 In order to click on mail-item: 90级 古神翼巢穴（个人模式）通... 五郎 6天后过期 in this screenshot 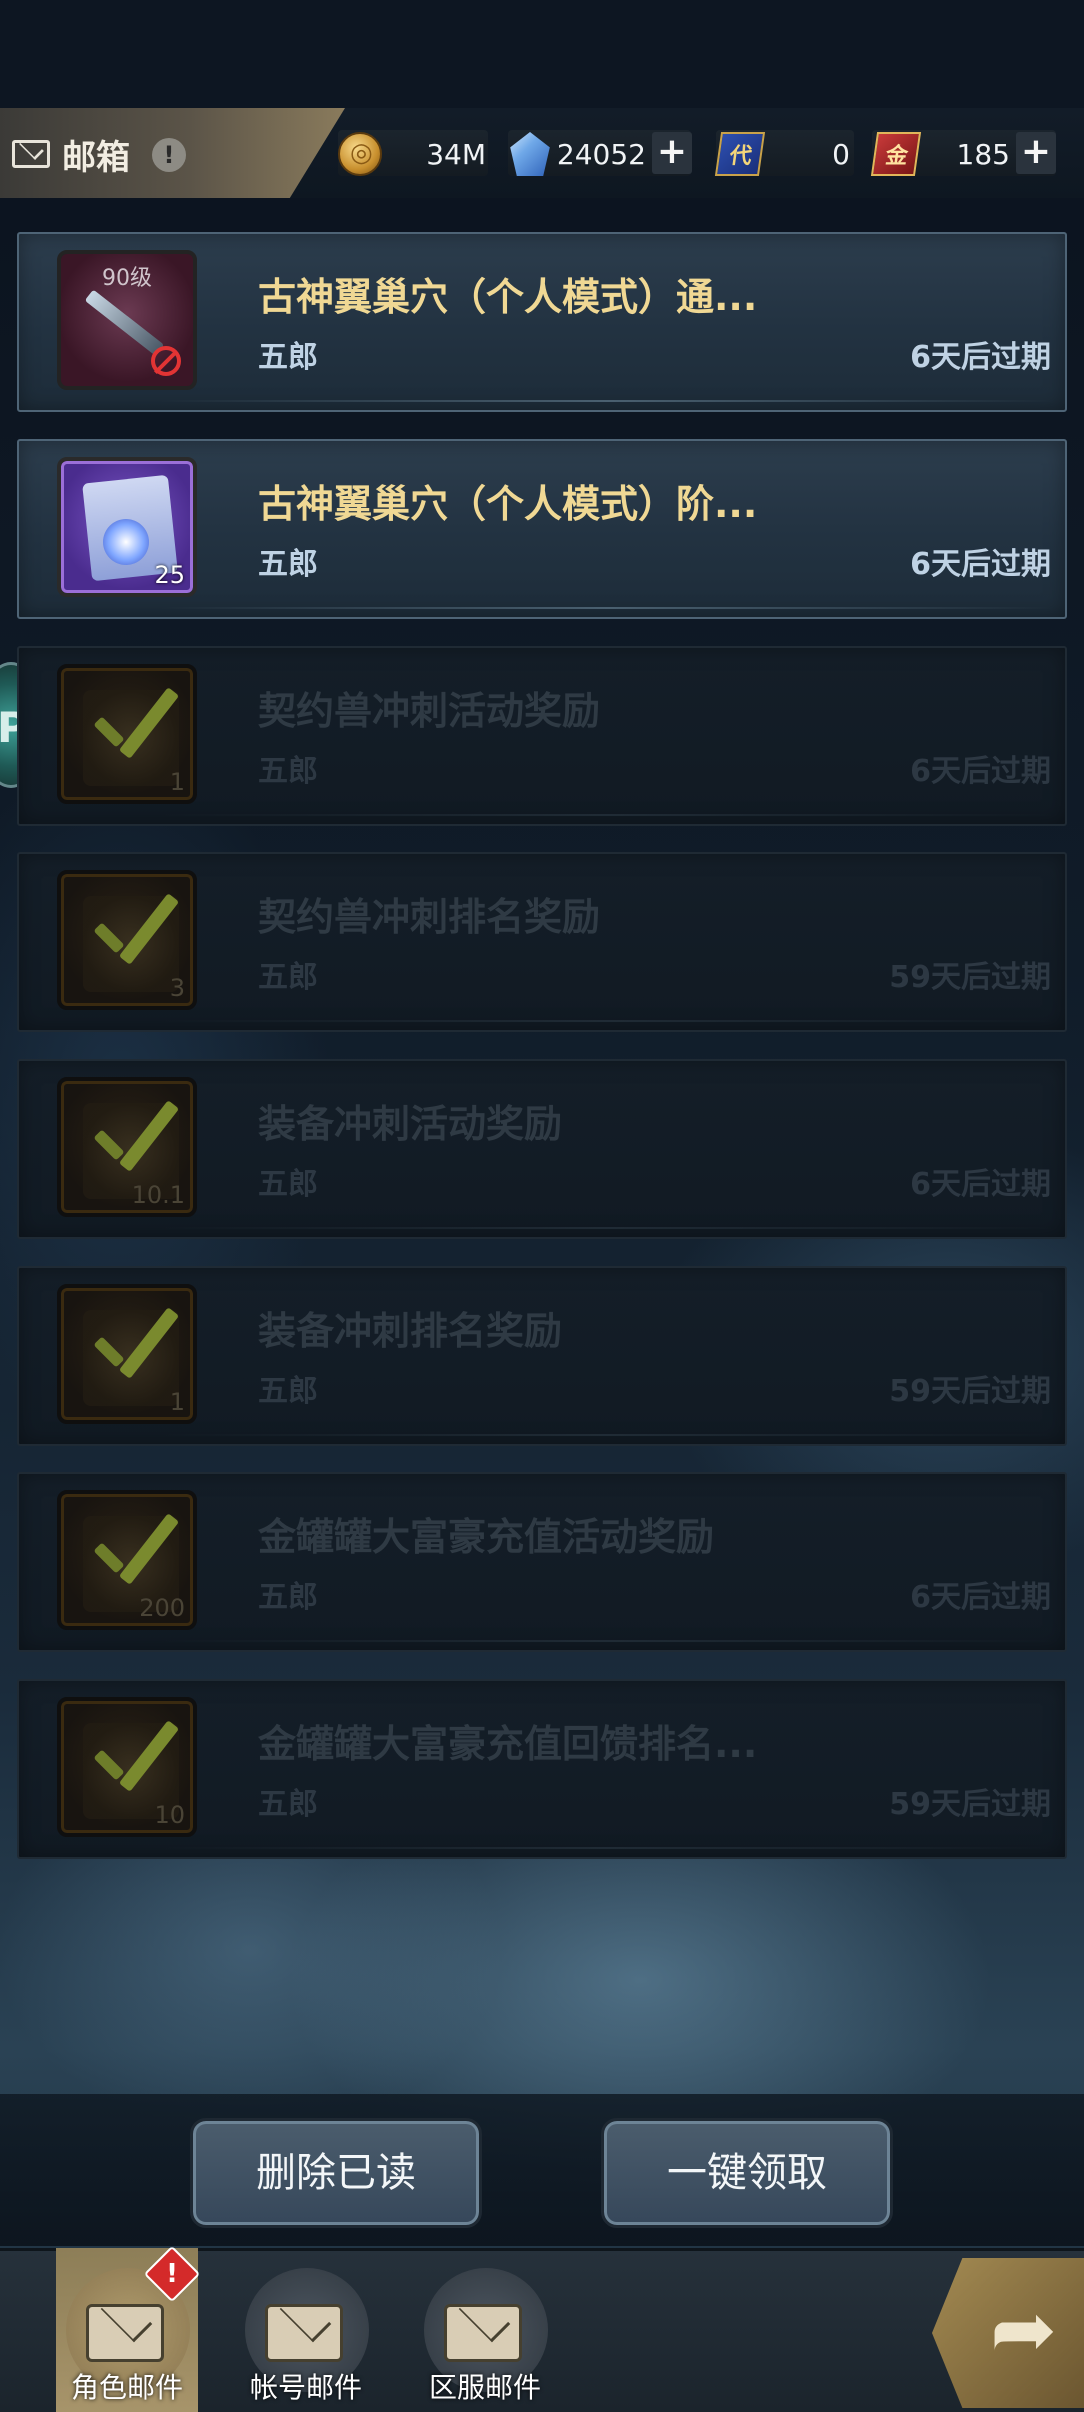, I will do `click(542, 322)`.